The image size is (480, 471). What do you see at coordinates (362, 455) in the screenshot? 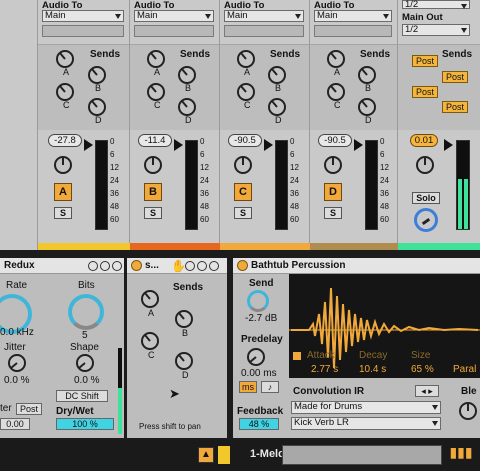
I see `clip-overview-strip` at bounding box center [362, 455].